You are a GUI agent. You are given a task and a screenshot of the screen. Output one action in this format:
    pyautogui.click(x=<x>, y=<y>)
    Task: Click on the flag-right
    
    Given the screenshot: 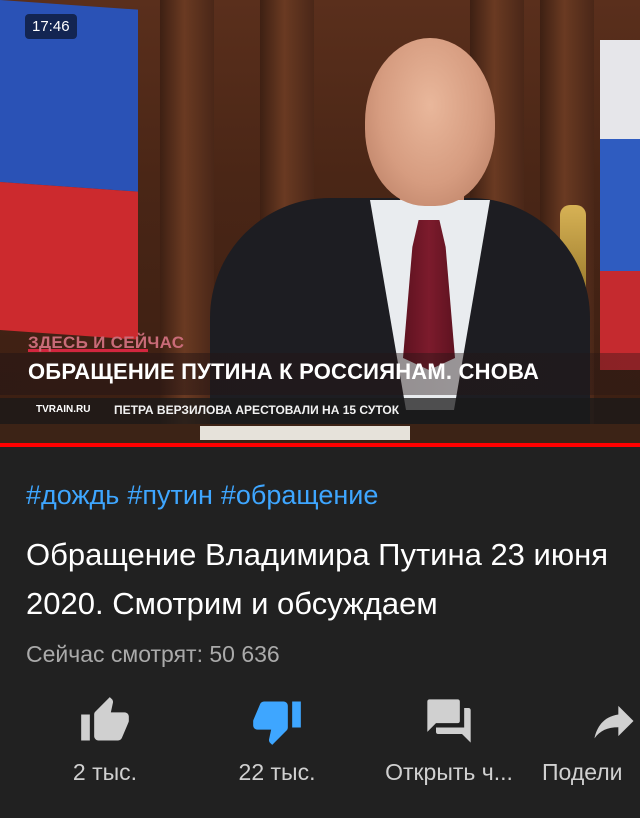 What is the action you would take?
    pyautogui.click(x=620, y=205)
    